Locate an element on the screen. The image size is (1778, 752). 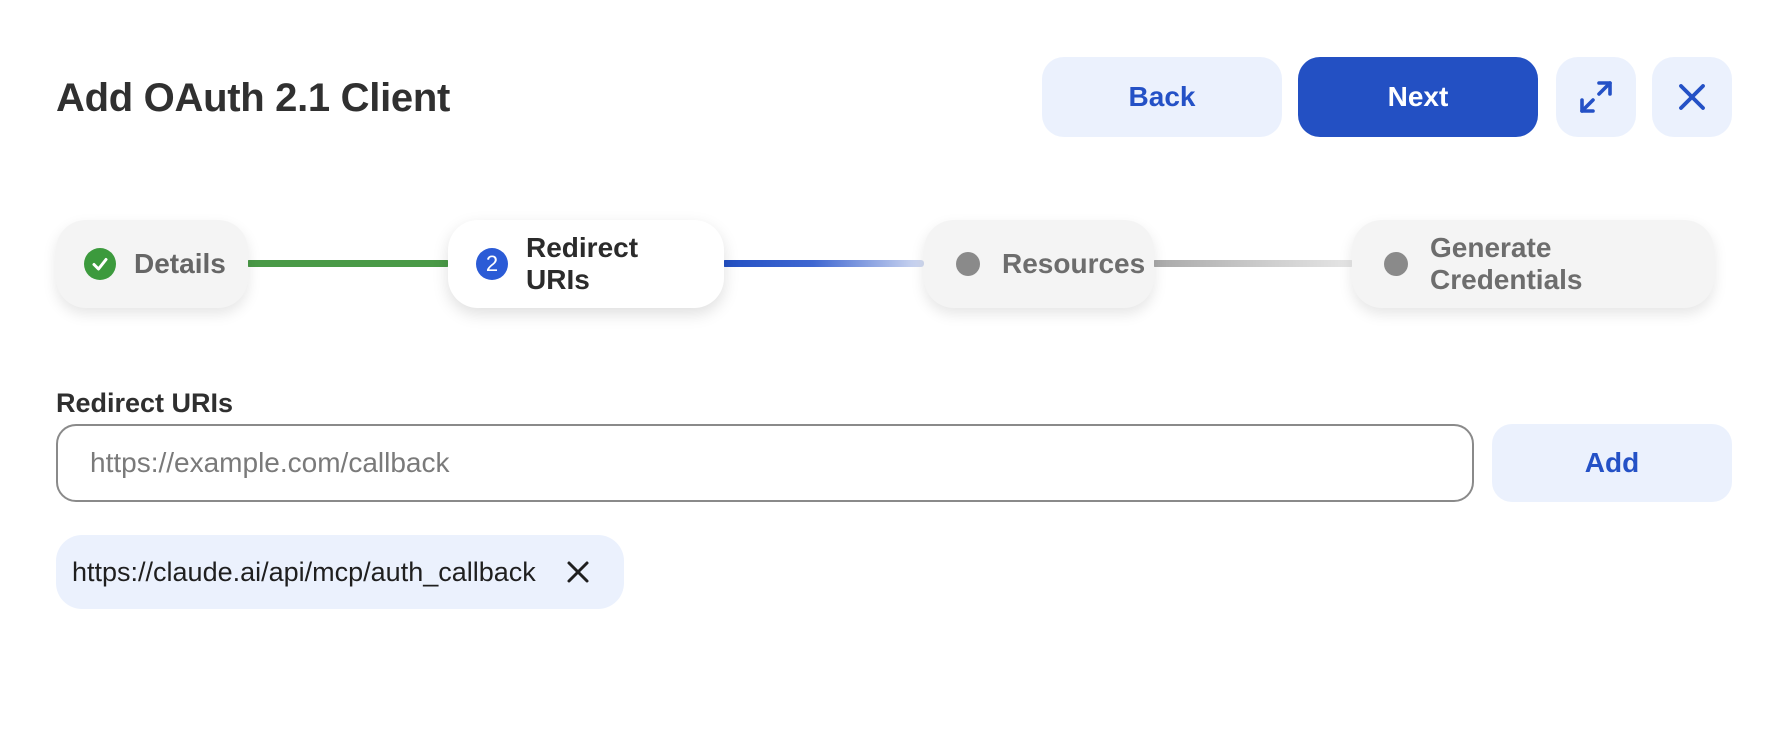
step-generate-credentials: Generate Credentials is located at coordinates (1533, 264).